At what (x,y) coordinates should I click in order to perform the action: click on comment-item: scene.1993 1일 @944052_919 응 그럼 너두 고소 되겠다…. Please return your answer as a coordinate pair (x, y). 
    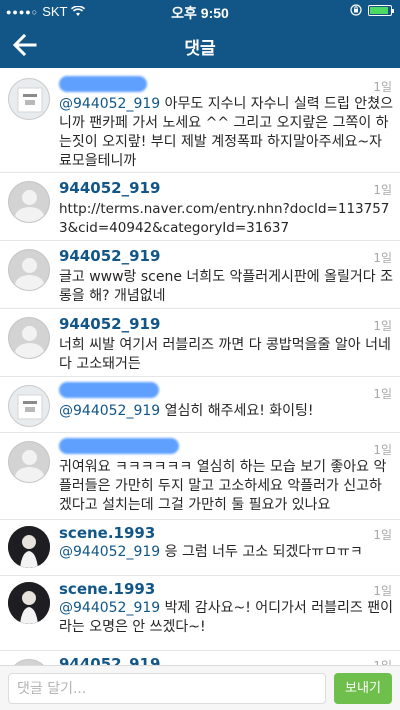
    Looking at the image, I should click on (200, 548).